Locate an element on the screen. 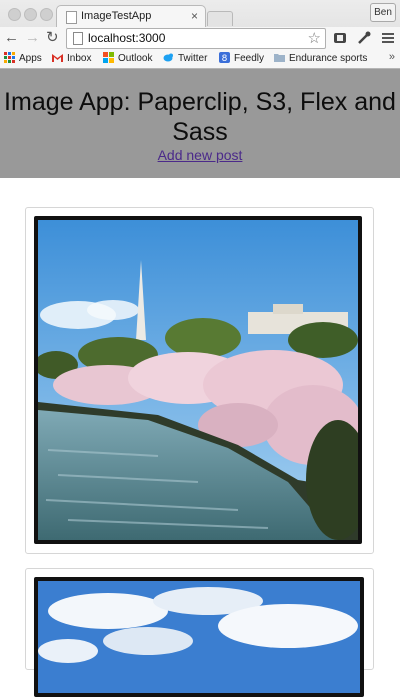  add-new-post-link: Add new post is located at coordinates (200, 155).